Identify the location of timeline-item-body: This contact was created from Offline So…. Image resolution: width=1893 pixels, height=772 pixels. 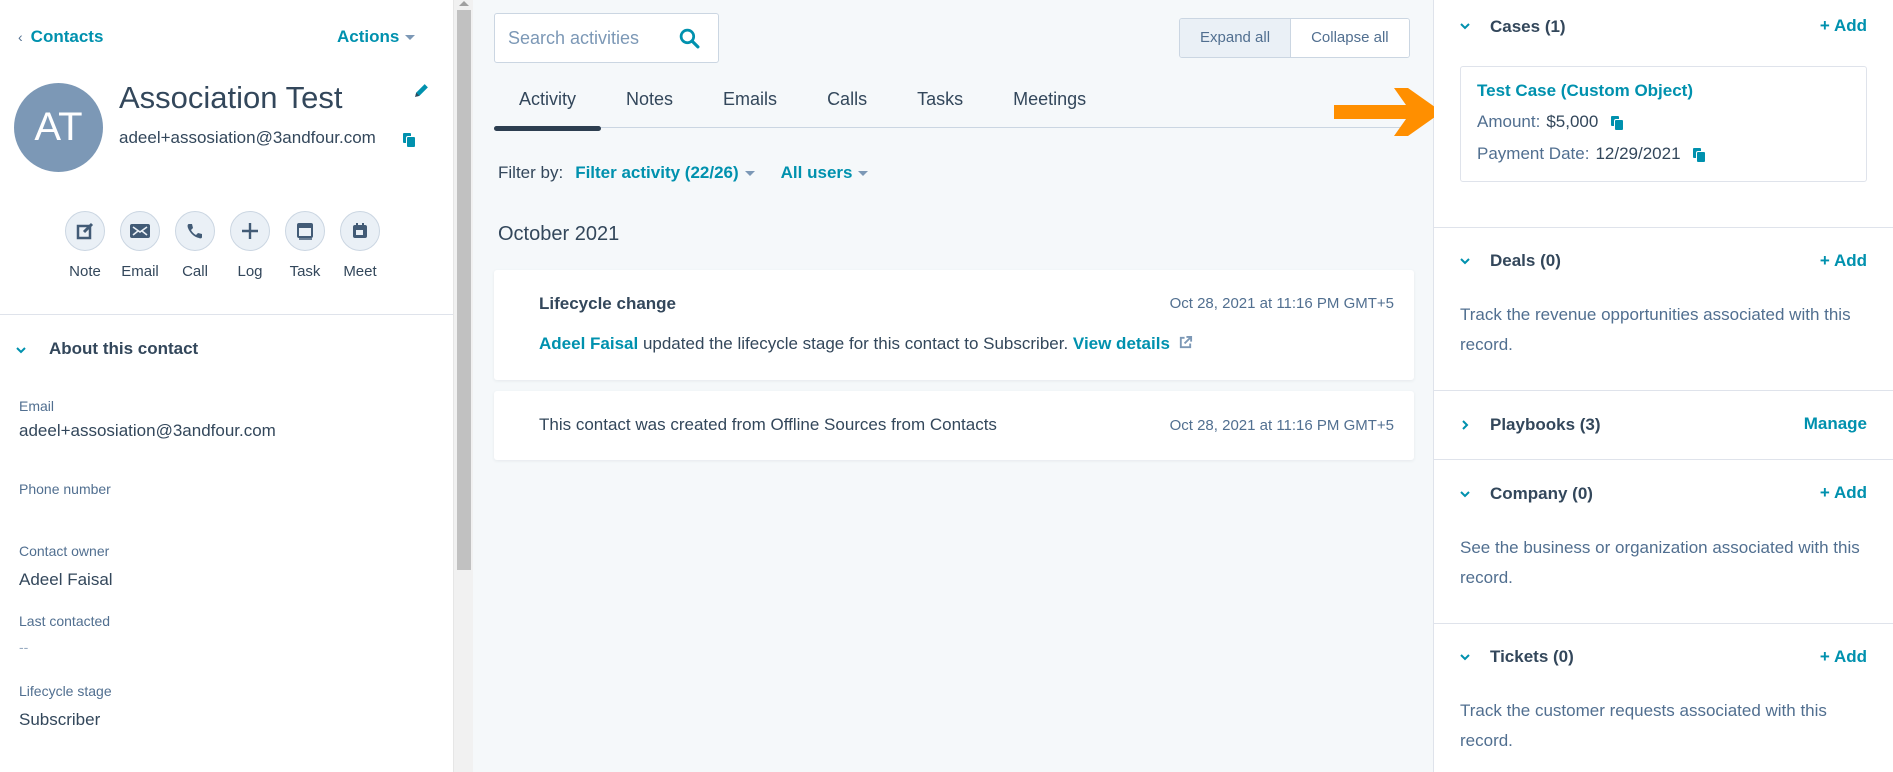
(768, 424).